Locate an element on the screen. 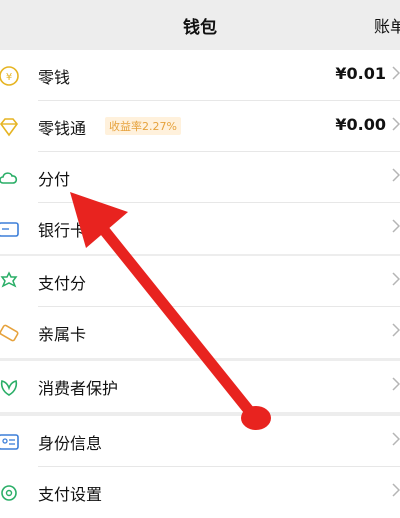 Image resolution: width=400 pixels, height=518 pixels. wallet-item-label: 支付分 is located at coordinates (62, 283).